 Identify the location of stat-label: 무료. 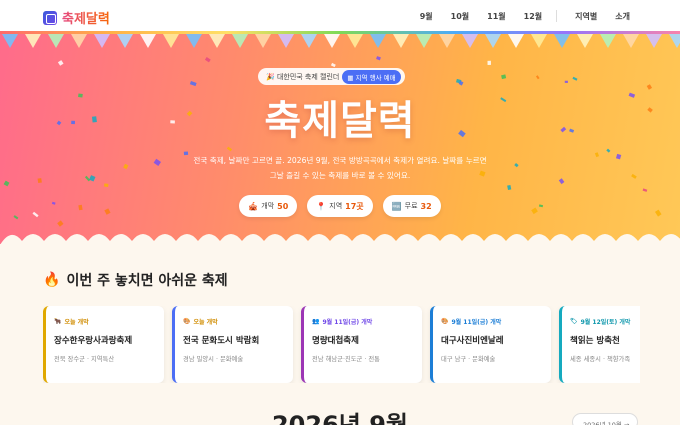
(411, 206).